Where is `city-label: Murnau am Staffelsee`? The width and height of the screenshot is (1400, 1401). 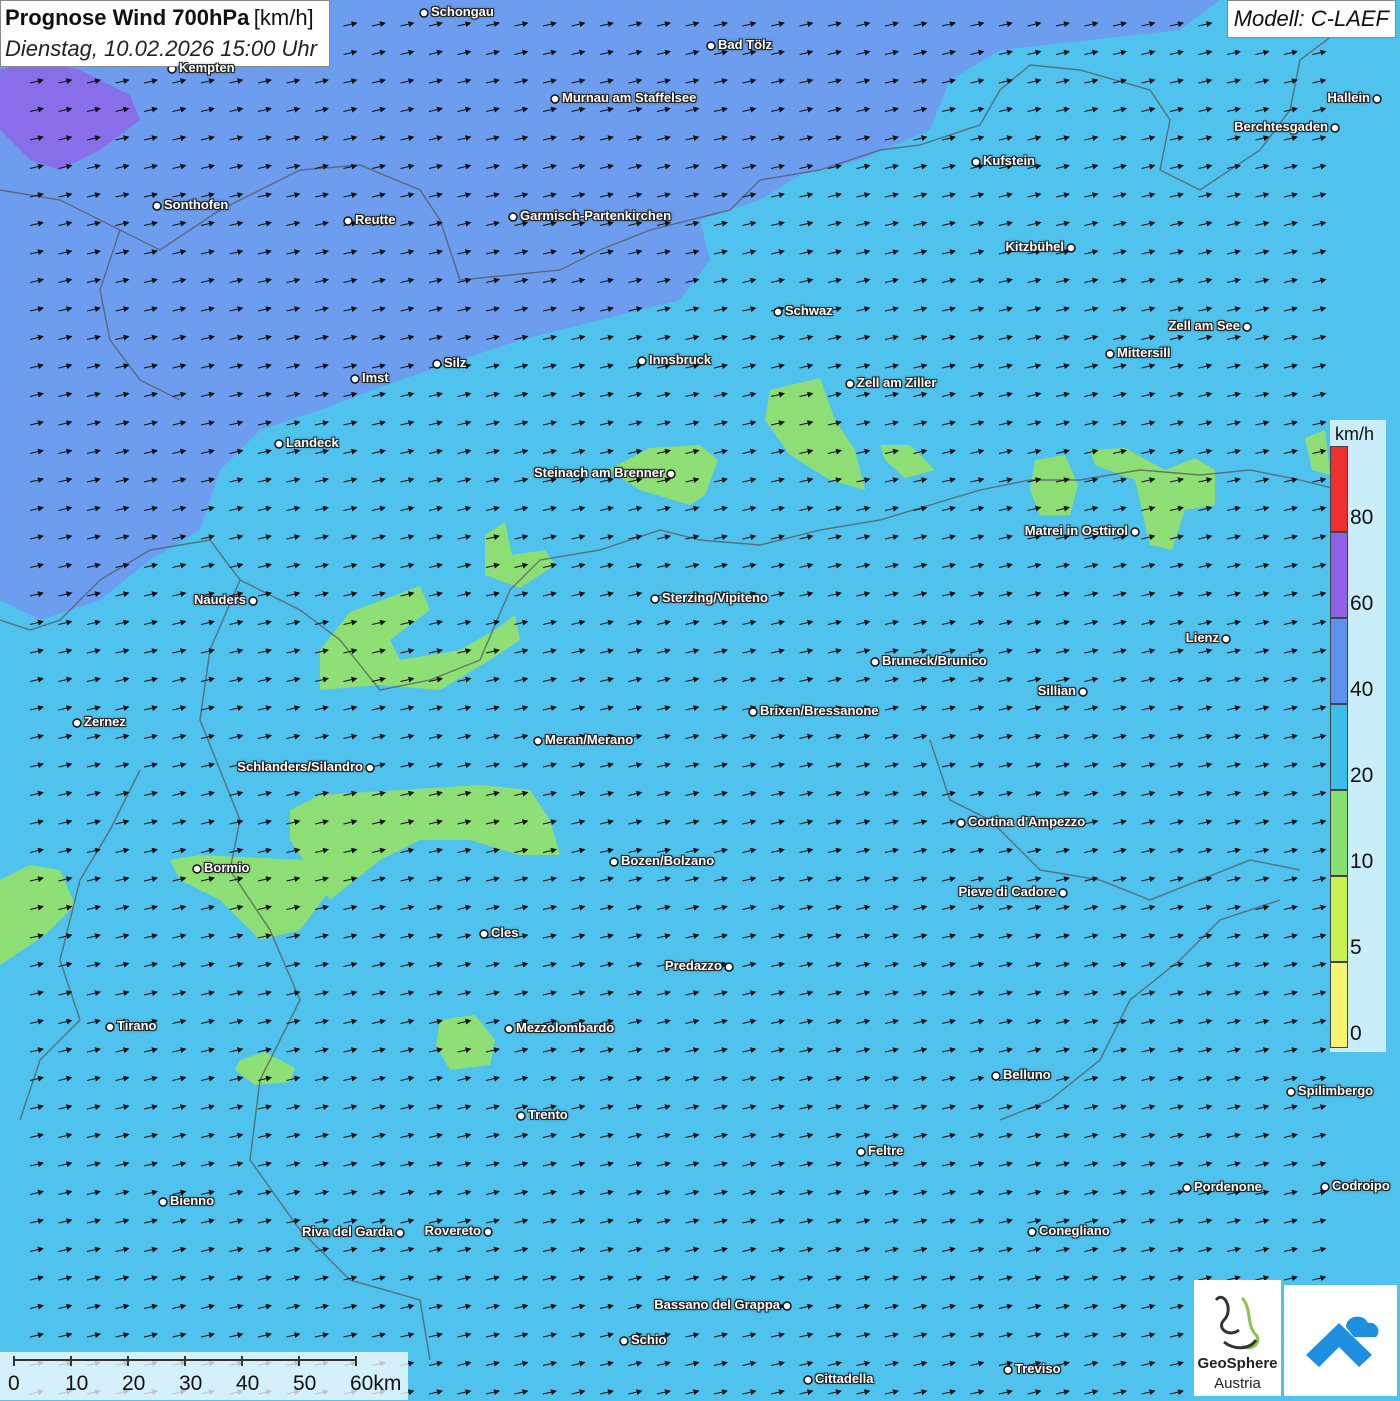 city-label: Murnau am Staffelsee is located at coordinates (629, 97).